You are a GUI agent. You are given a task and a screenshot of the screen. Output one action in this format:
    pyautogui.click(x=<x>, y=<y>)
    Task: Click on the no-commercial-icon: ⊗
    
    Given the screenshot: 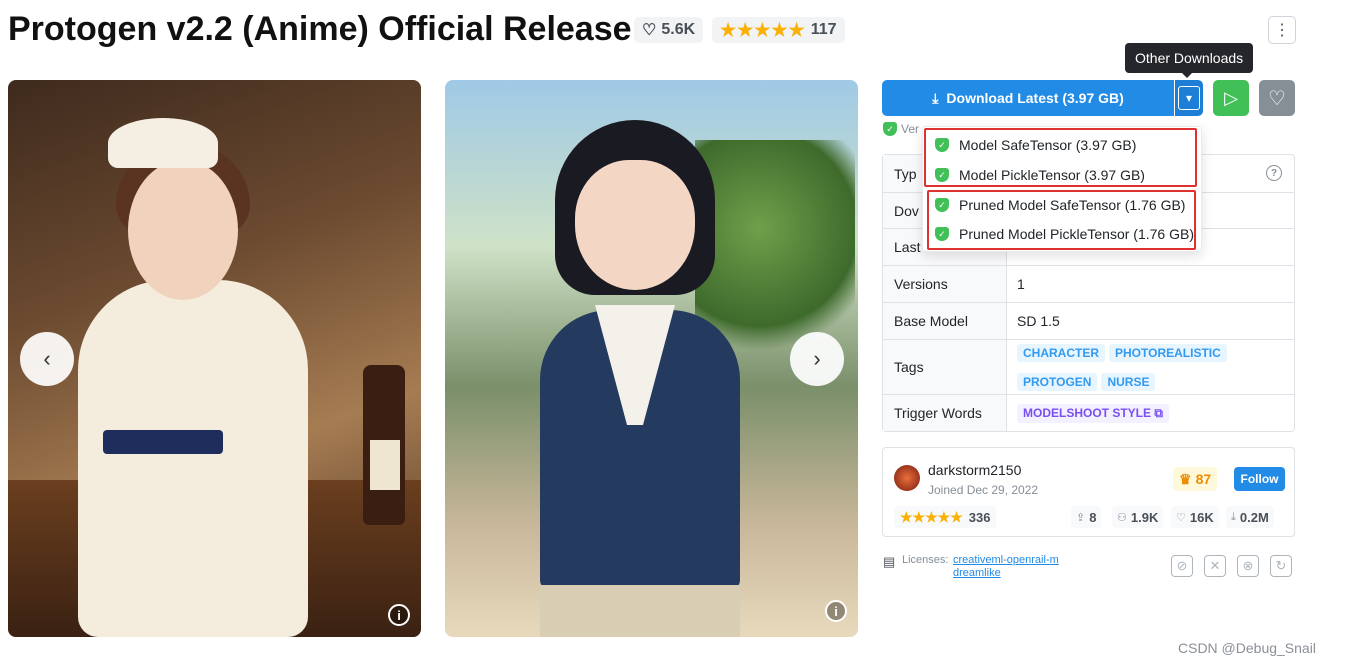 What is the action you would take?
    pyautogui.click(x=1248, y=566)
    